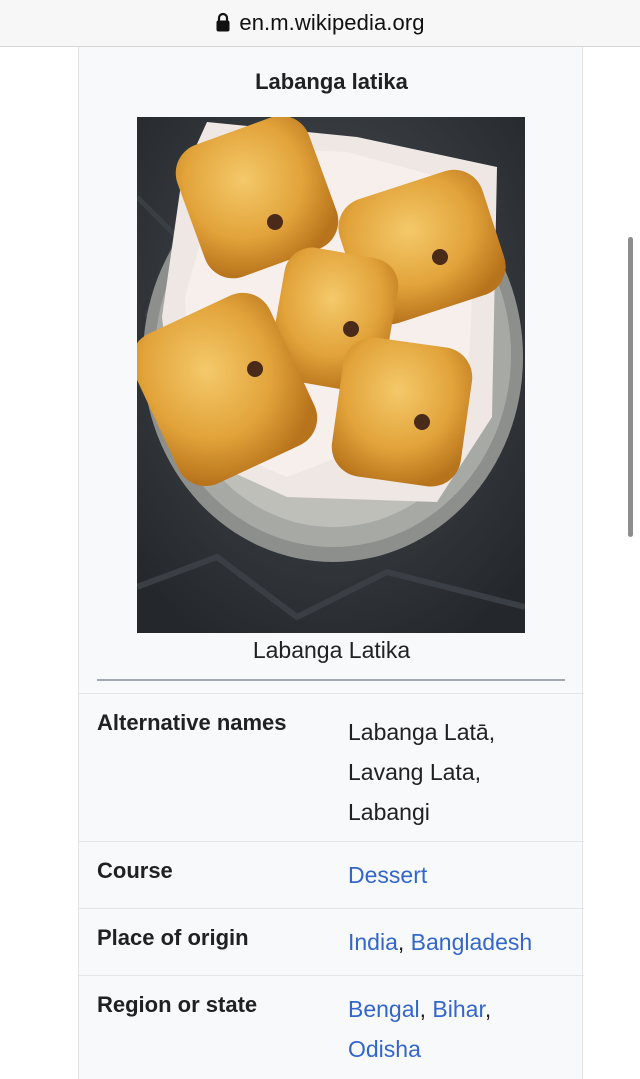 The width and height of the screenshot is (640, 1079). I want to click on lock-icon, so click(223, 22).